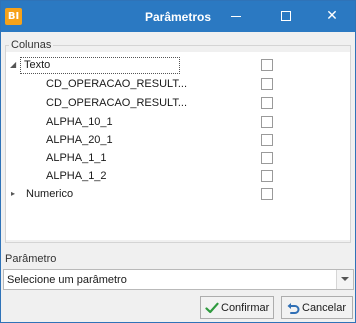 The image size is (356, 323). I want to click on maximize-button, so click(286, 16).